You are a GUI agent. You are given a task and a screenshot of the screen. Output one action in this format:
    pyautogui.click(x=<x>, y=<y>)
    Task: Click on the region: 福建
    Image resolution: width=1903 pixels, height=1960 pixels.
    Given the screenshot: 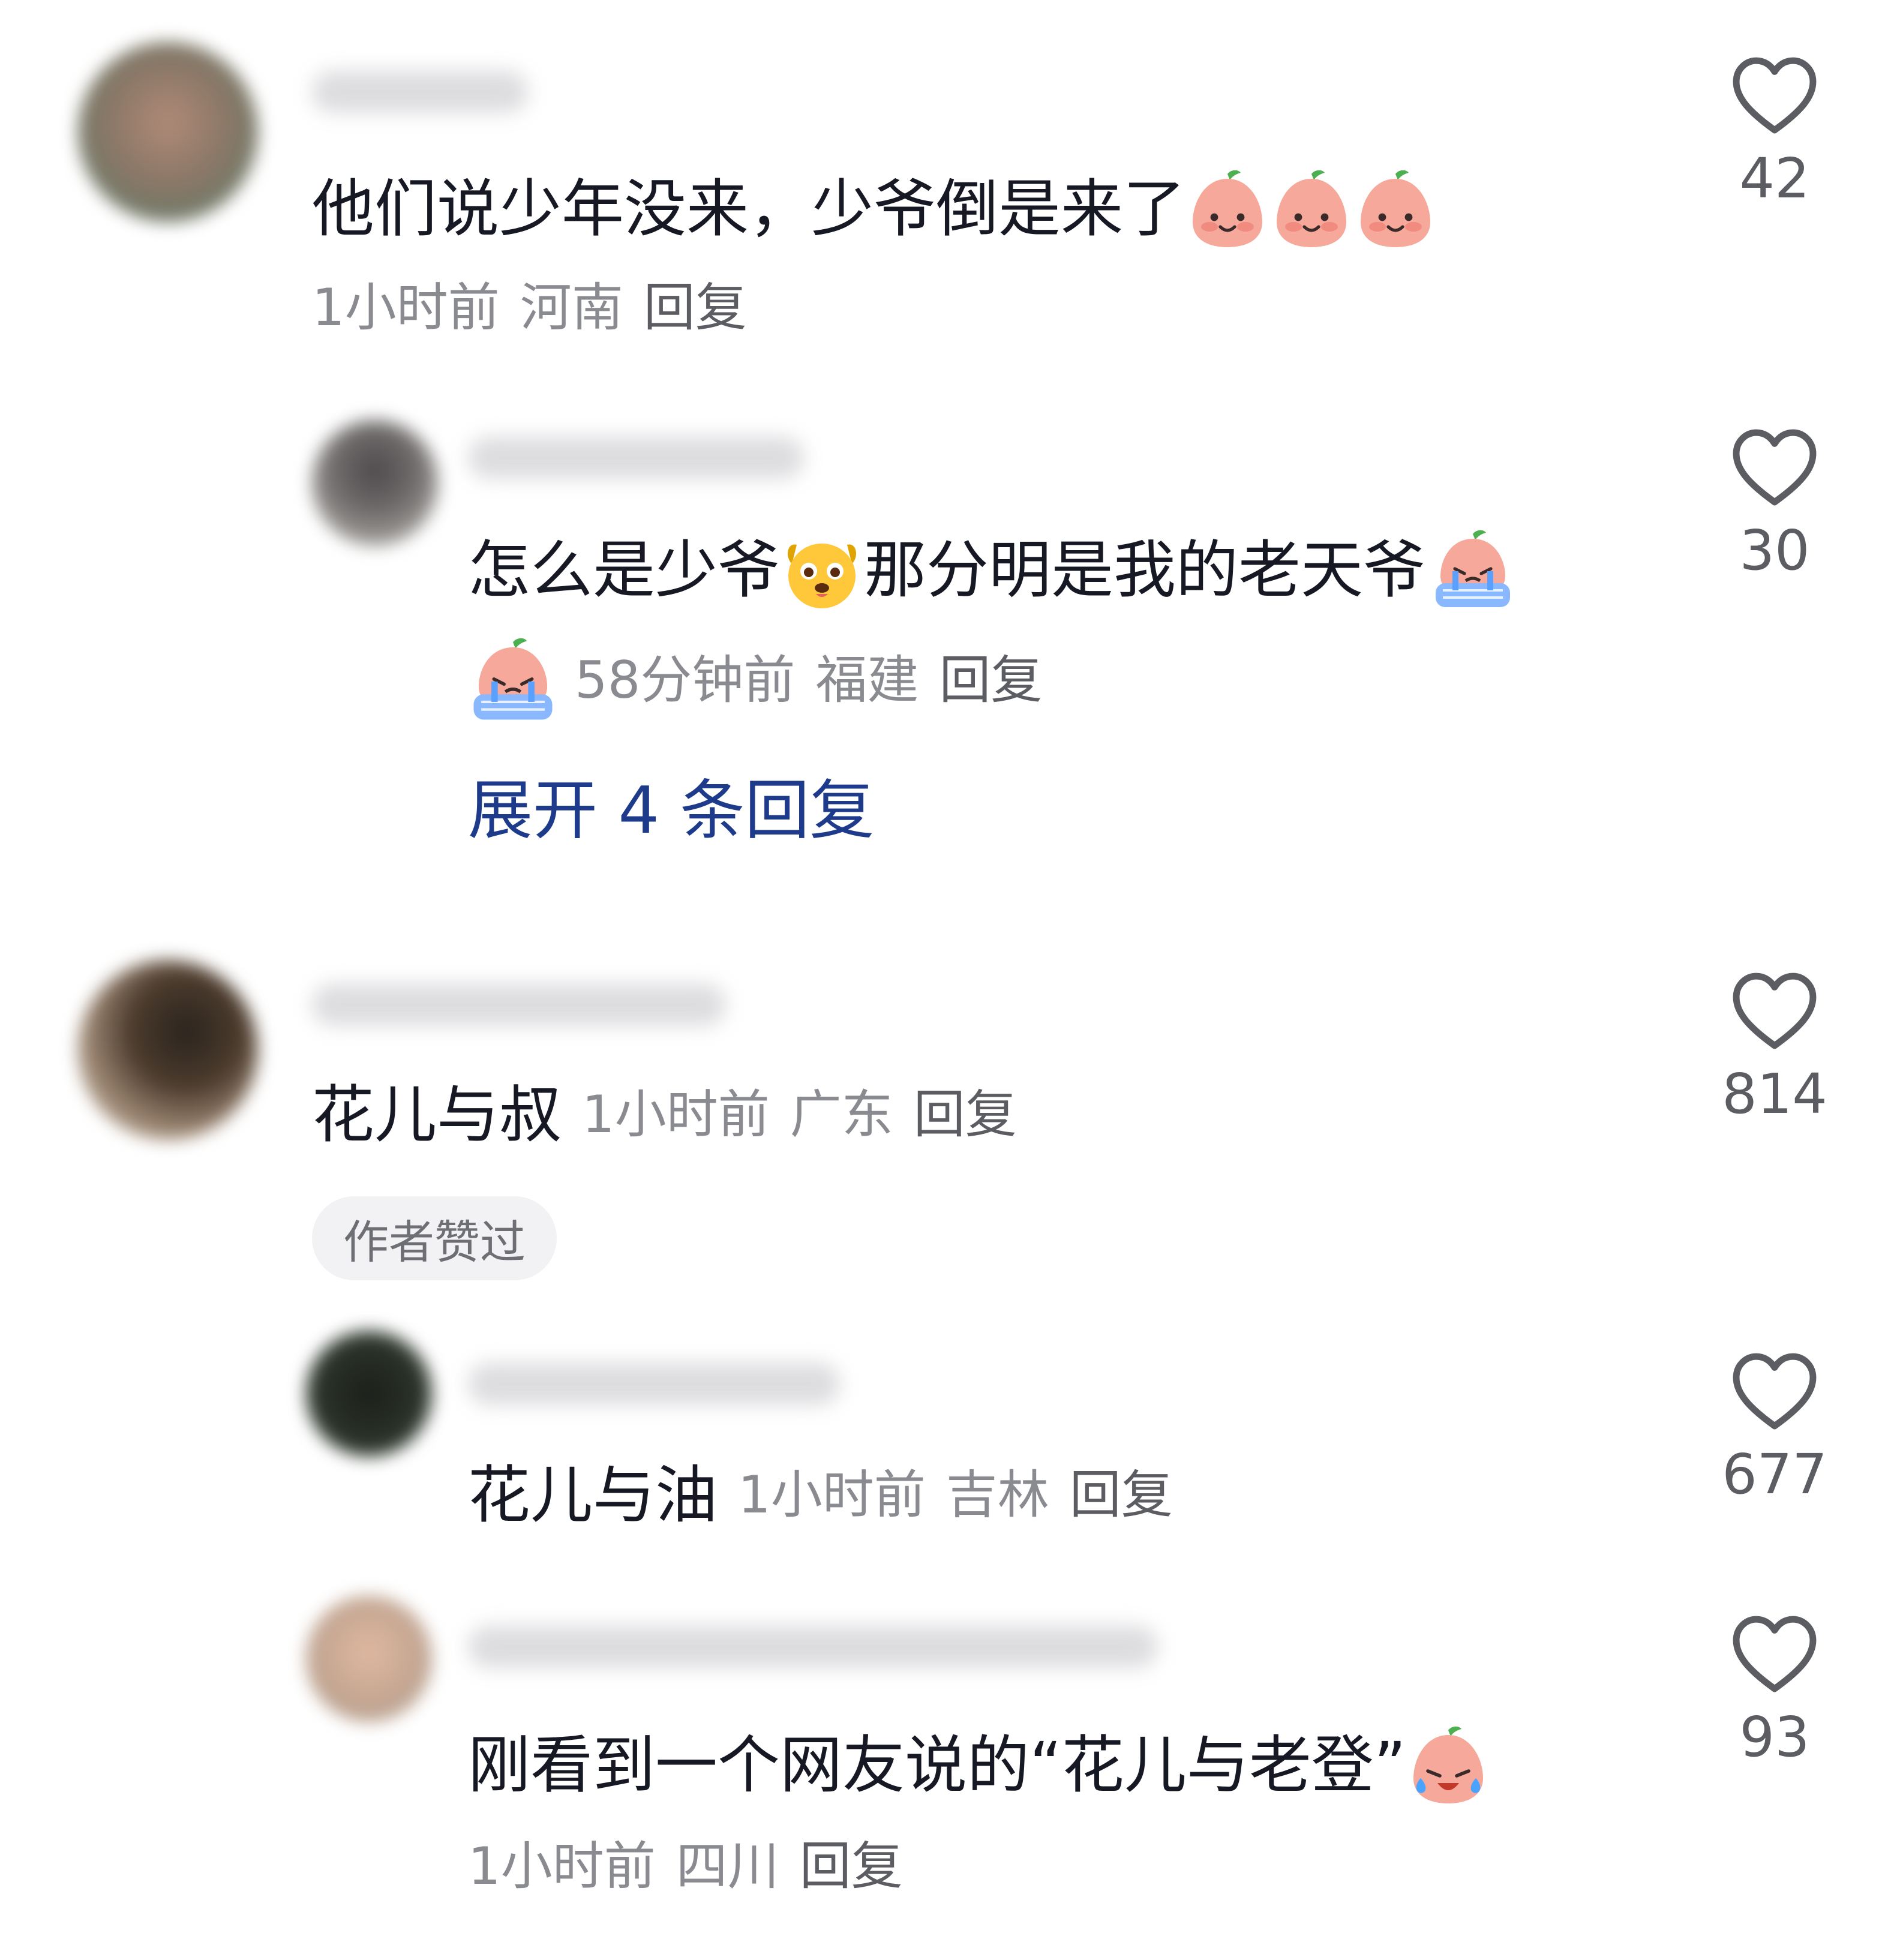 What is the action you would take?
    pyautogui.click(x=867, y=680)
    